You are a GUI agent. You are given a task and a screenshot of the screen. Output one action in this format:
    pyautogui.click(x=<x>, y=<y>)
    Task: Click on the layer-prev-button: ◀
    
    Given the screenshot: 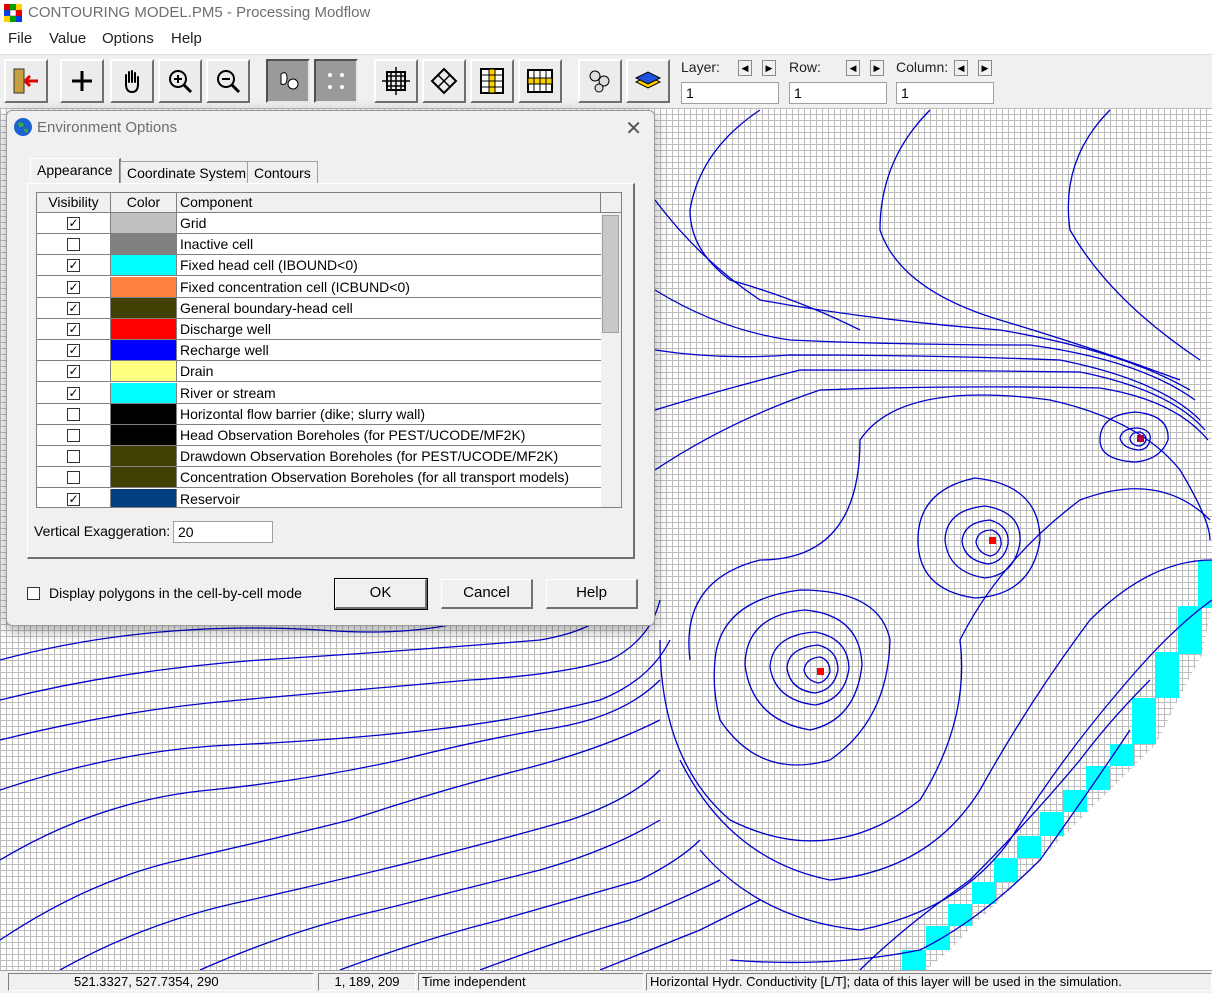 What is the action you would take?
    pyautogui.click(x=745, y=68)
    